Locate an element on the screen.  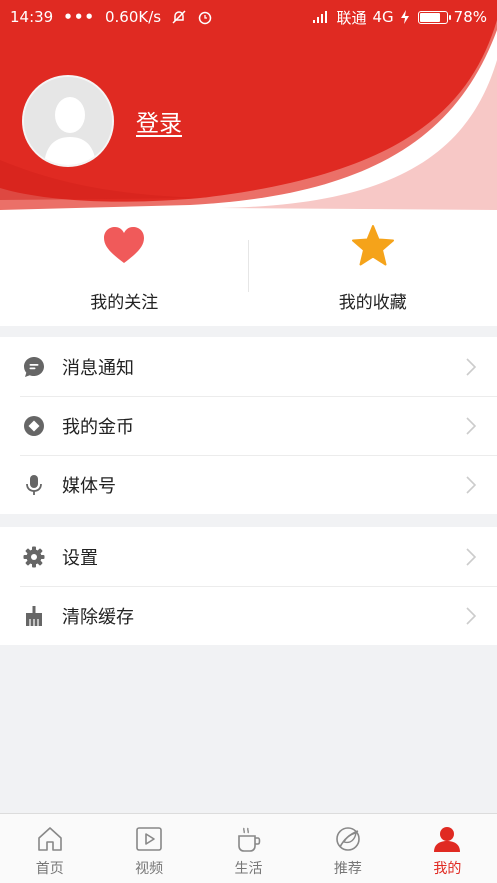
menu-label-clear-cache: 清除缓存 is located at coordinates (98, 617).